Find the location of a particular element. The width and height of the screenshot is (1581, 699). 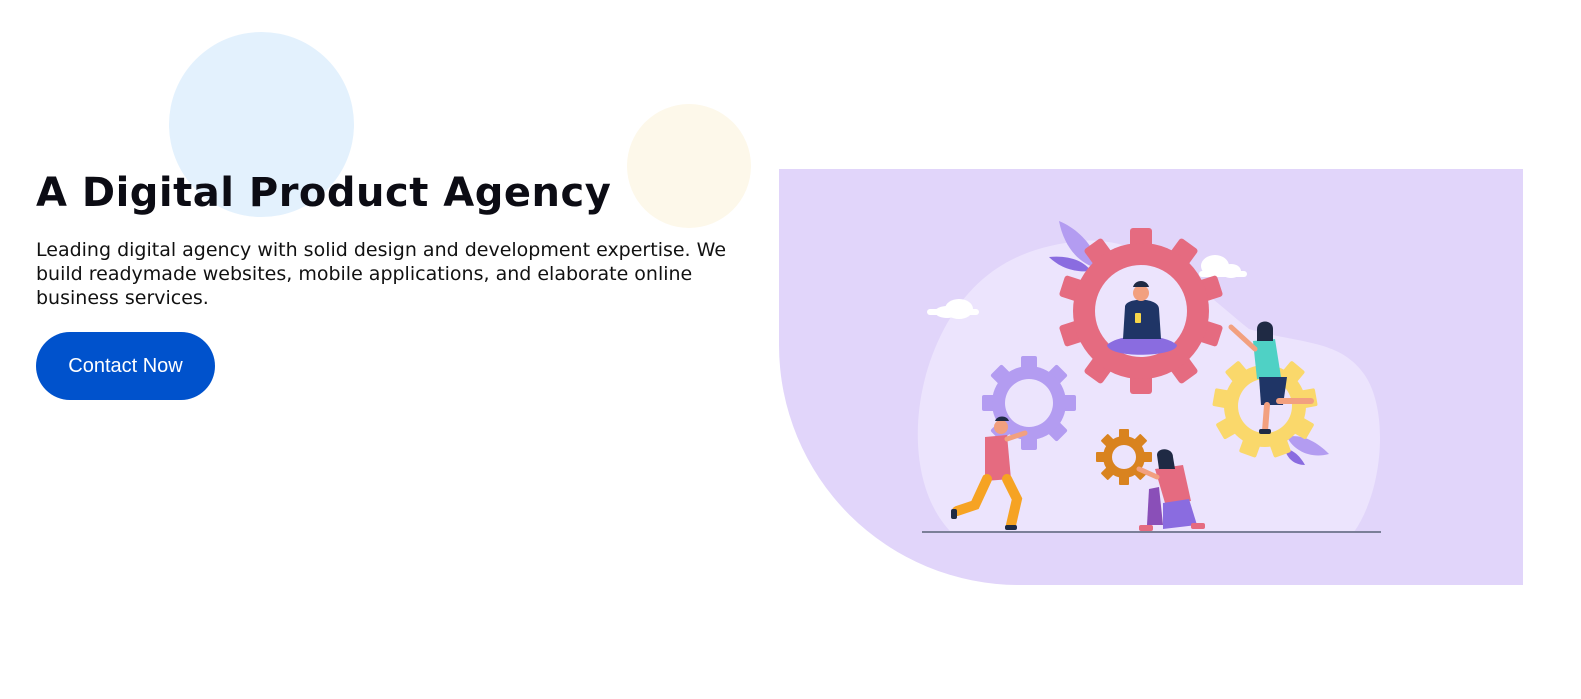

gear-icon-orange is located at coordinates (1124, 457).